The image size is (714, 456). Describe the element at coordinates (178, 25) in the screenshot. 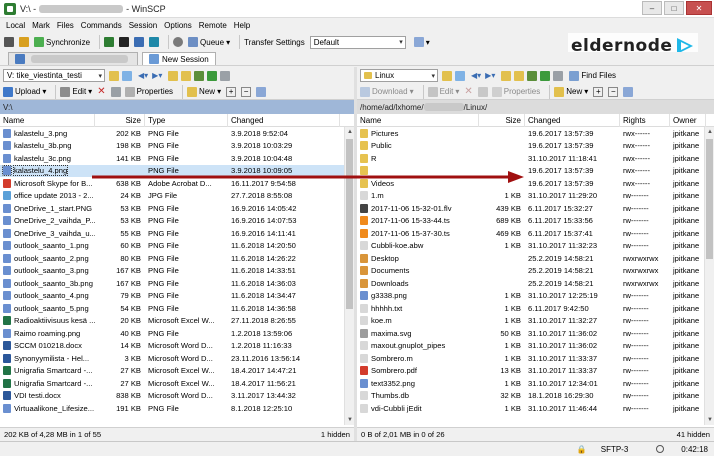

I see `menu-options: Options` at that location.